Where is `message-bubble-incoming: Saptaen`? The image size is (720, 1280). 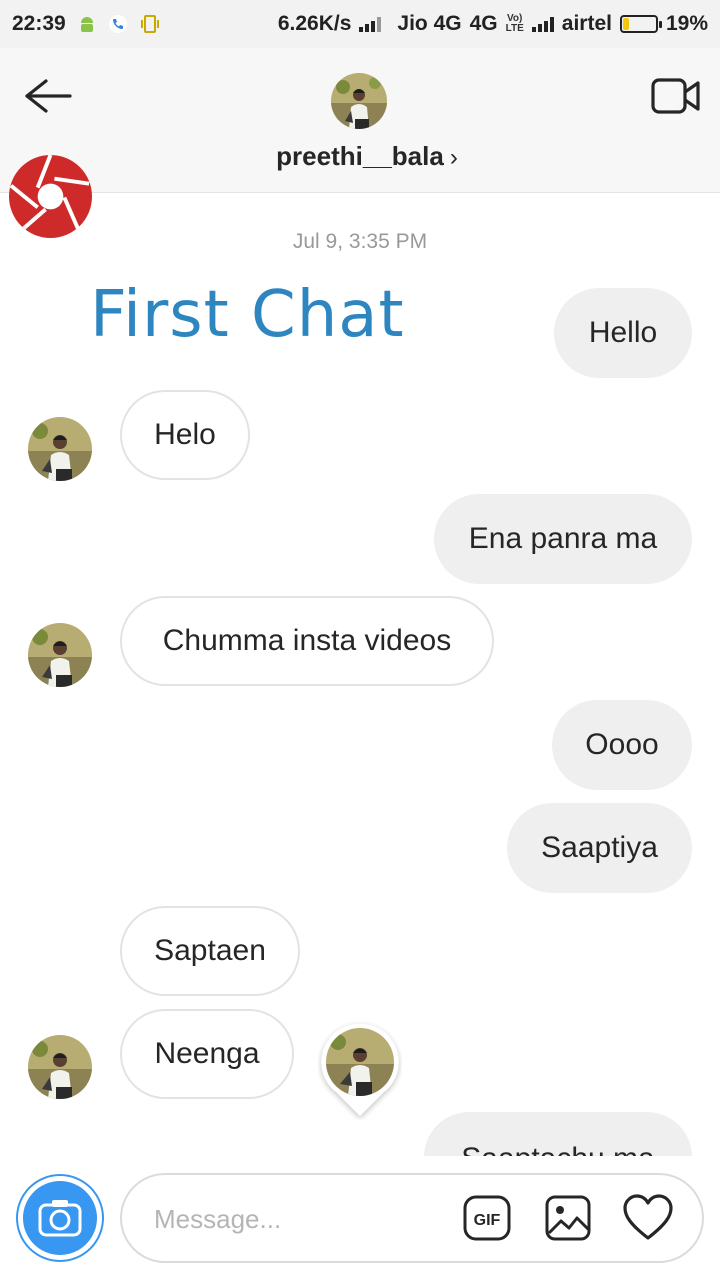
message-bubble-incoming: Saptaen is located at coordinates (210, 951).